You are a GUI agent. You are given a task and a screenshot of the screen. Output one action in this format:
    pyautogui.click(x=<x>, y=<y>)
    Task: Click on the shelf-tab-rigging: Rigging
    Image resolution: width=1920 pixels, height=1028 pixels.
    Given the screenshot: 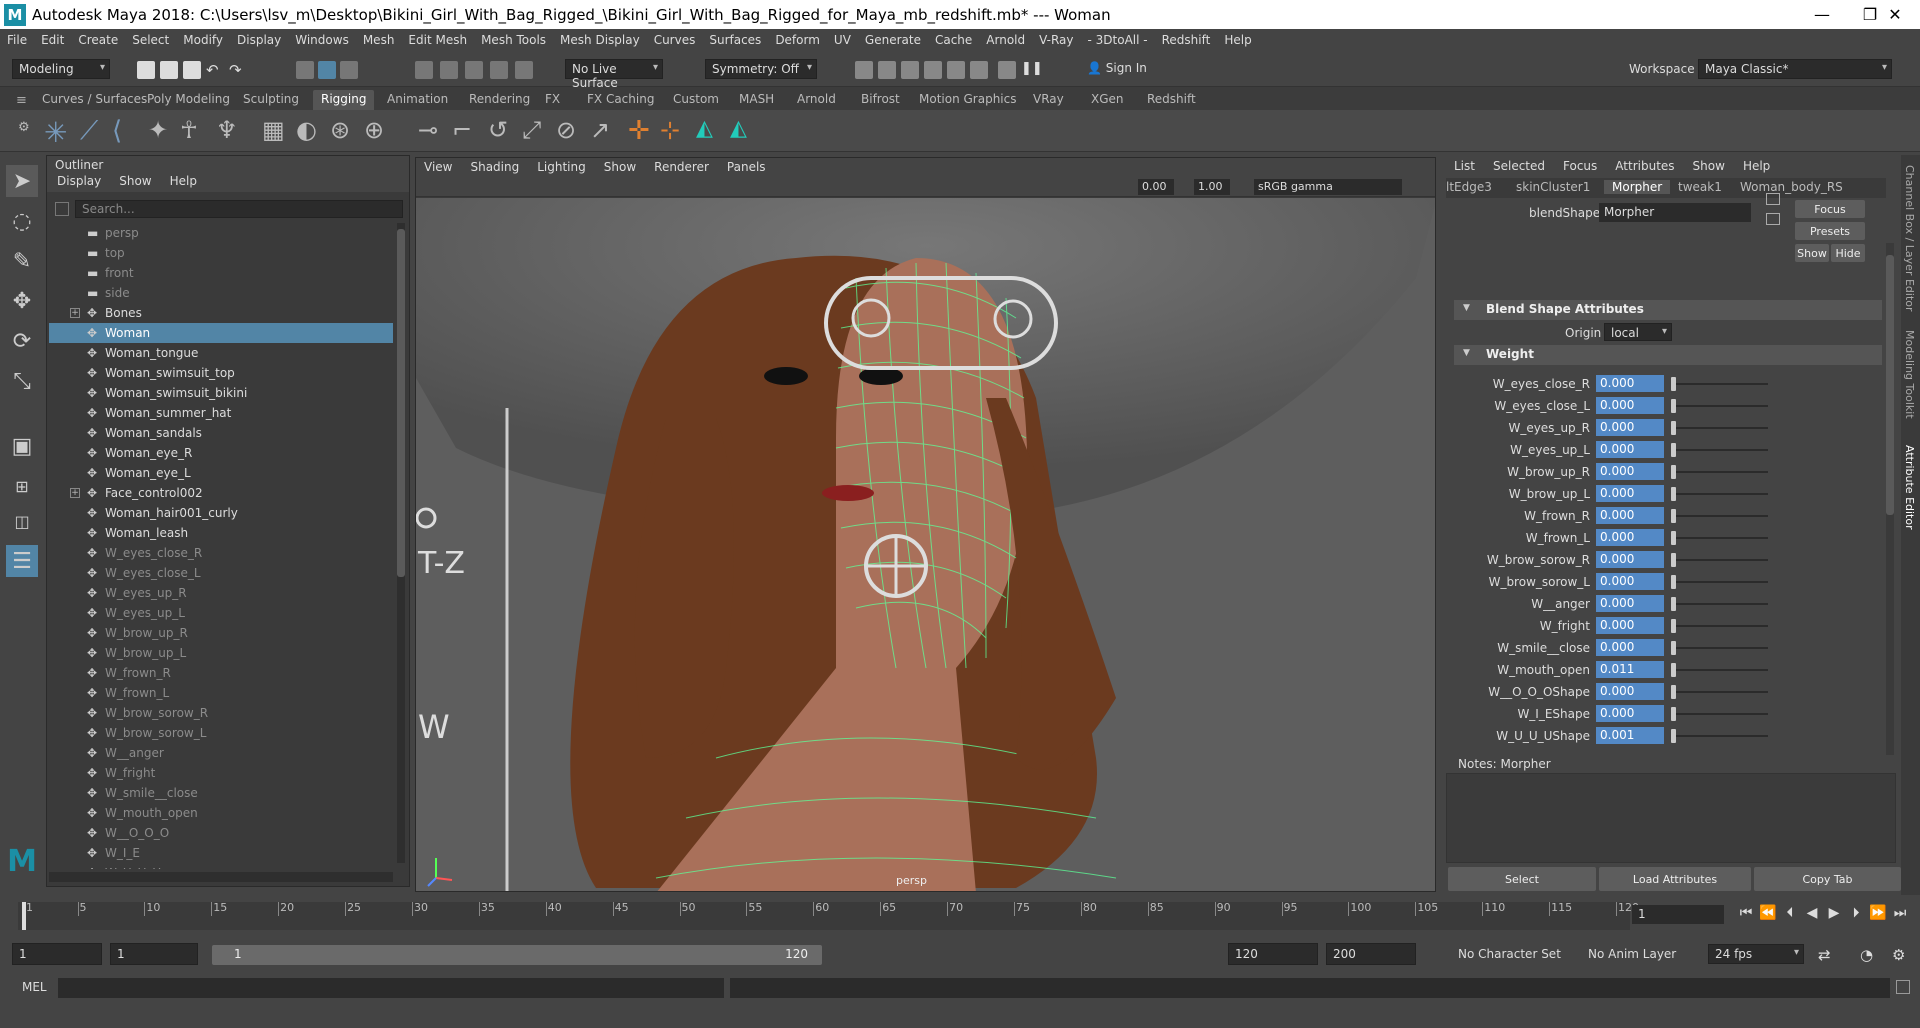 What is the action you would take?
    pyautogui.click(x=344, y=100)
    